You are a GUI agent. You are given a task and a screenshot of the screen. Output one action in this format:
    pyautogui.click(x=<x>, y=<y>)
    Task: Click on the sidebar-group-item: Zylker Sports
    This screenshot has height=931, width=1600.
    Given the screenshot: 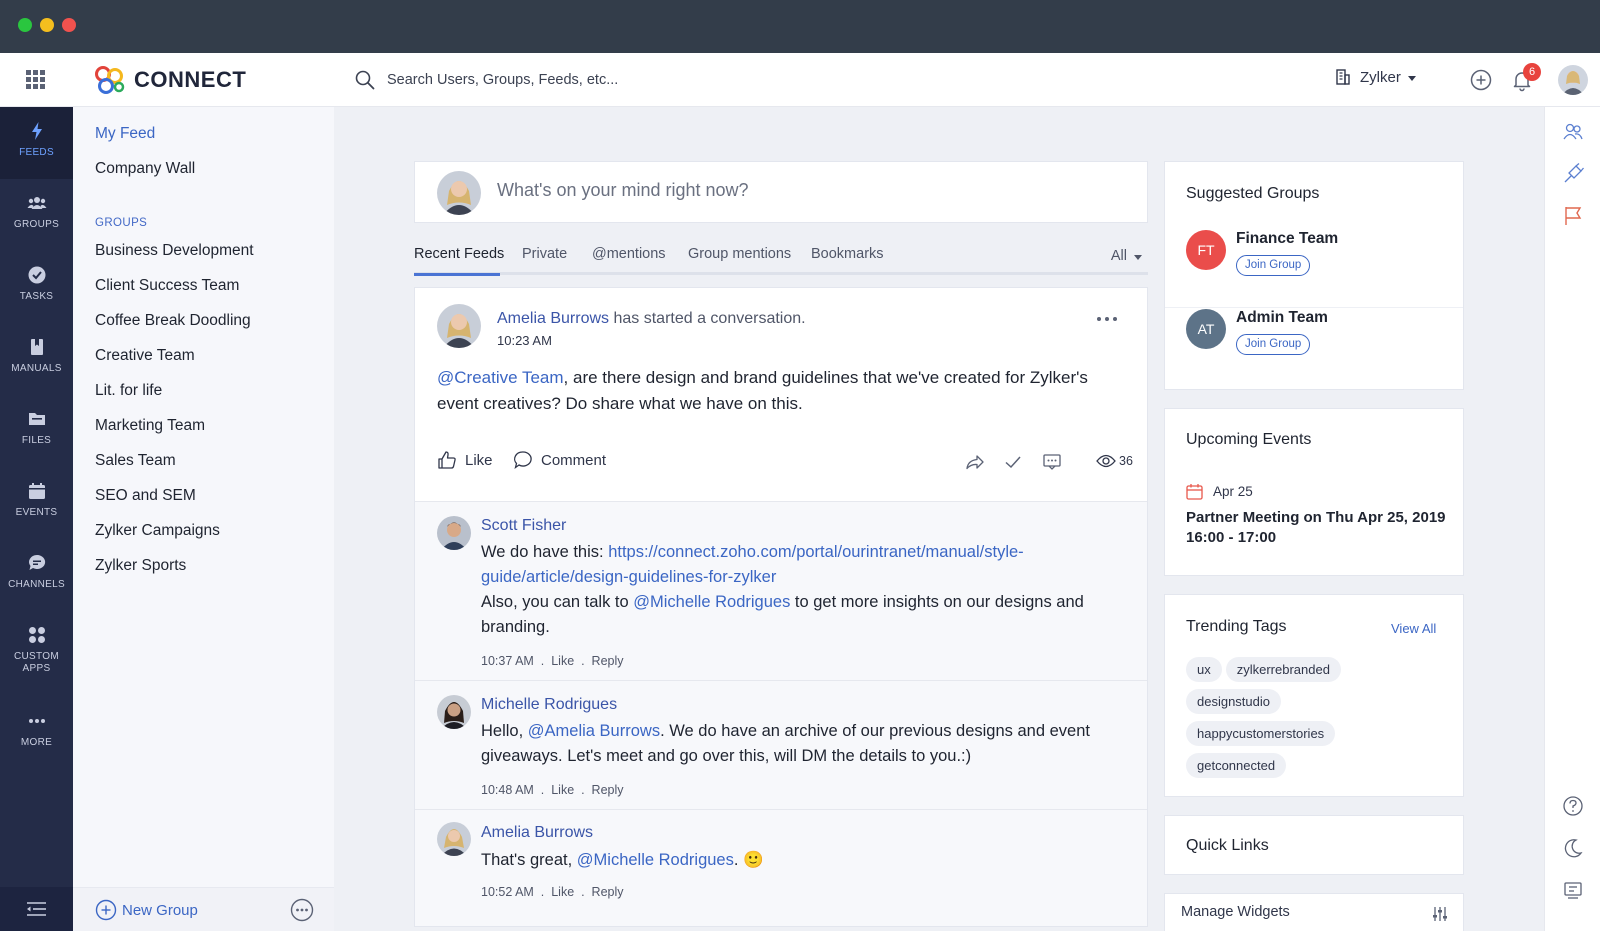 What is the action you would take?
    pyautogui.click(x=140, y=566)
    